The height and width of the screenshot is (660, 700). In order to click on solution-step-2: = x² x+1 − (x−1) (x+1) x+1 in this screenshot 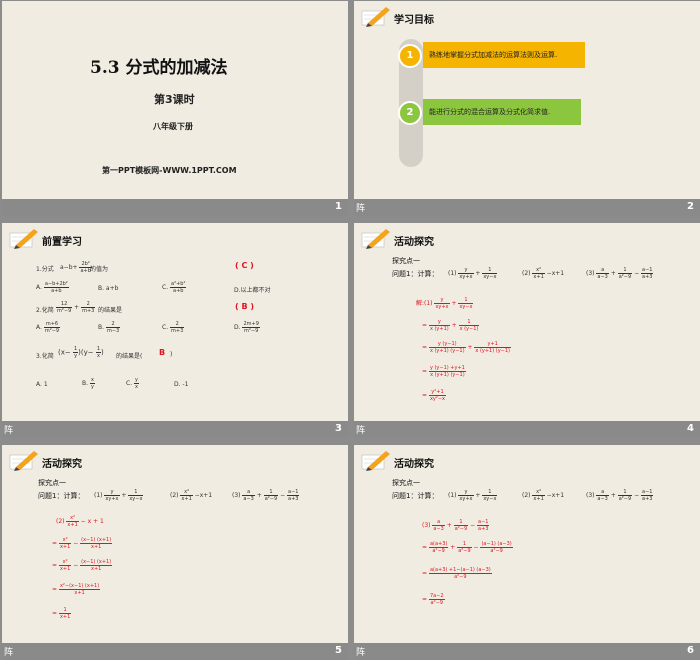, I will do `click(82, 543)`.